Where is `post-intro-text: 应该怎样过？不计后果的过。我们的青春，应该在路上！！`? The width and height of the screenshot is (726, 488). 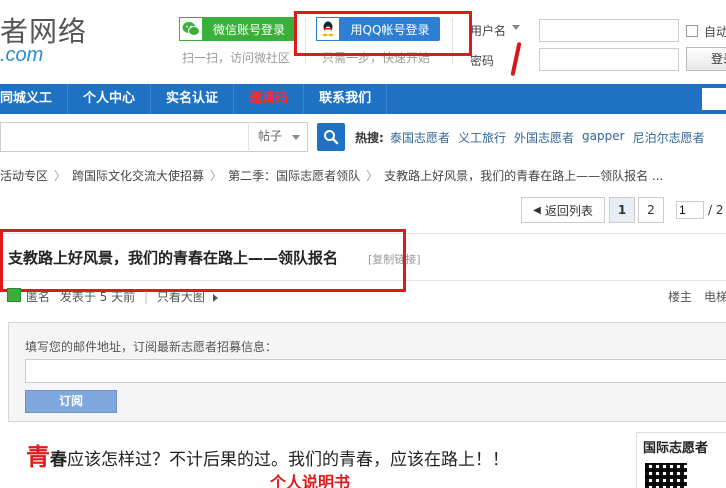 post-intro-text: 应该怎样过？不计后果的过。我们的青春，应该在路上！！ is located at coordinates (288, 460).